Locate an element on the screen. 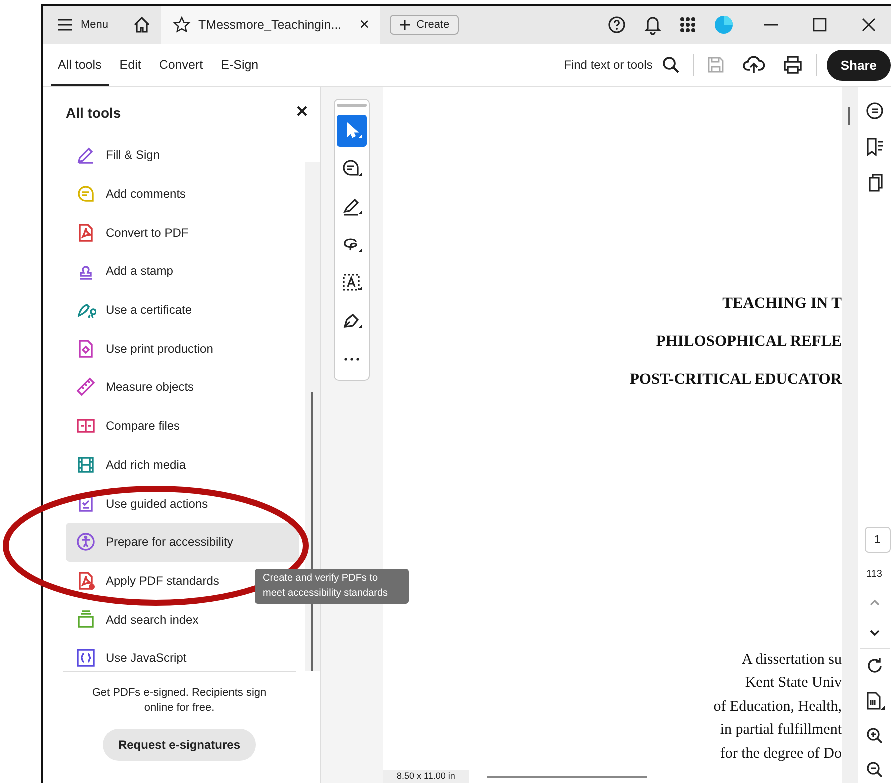  fit-page-icon is located at coordinates (874, 701).